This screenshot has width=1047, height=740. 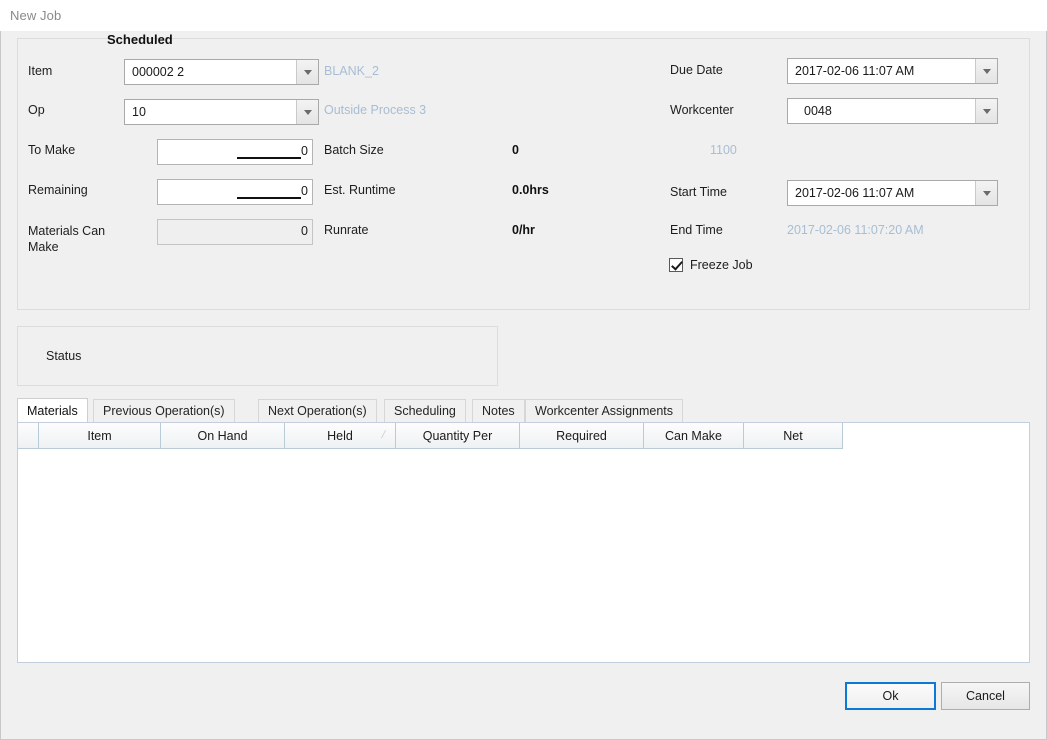 What do you see at coordinates (696, 230) in the screenshot?
I see `end-time-label: End Time` at bounding box center [696, 230].